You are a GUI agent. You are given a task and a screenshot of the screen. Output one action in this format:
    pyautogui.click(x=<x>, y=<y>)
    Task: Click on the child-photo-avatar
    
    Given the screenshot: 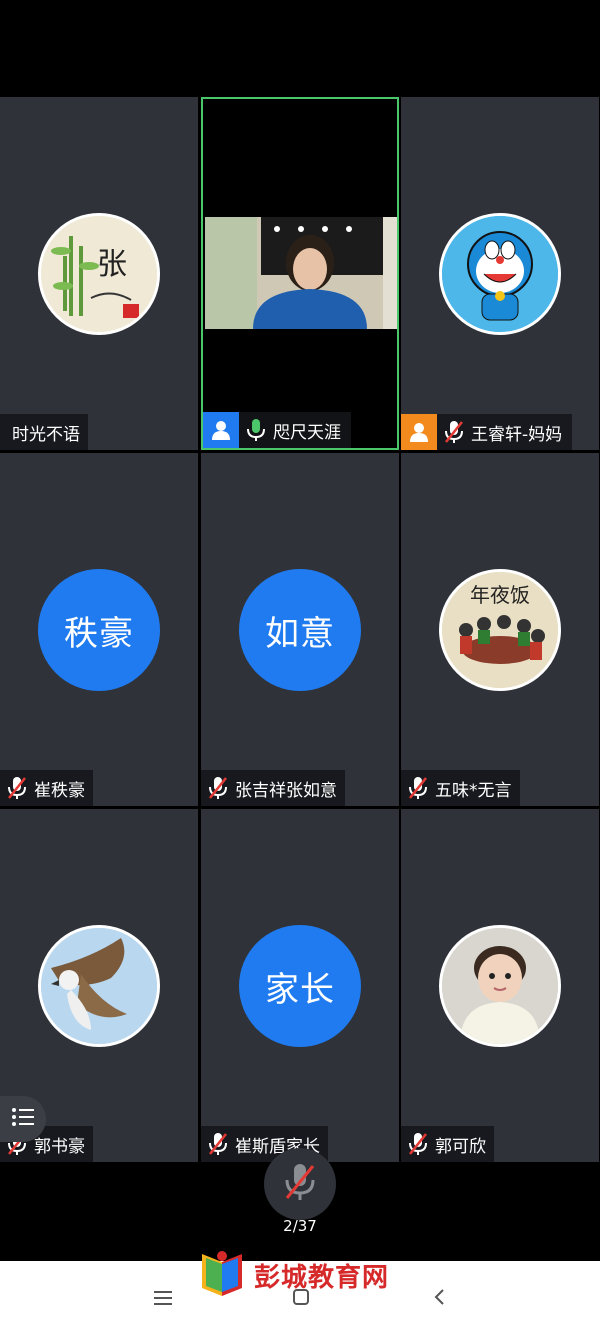 What is the action you would take?
    pyautogui.click(x=500, y=986)
    